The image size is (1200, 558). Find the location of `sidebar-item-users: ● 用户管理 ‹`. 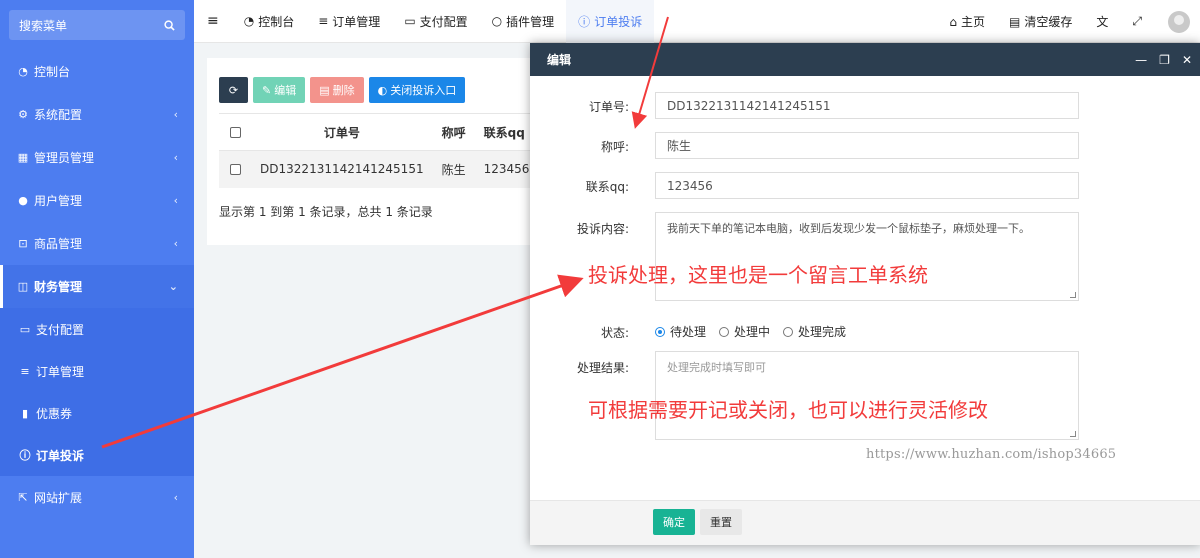

sidebar-item-users: ● 用户管理 ‹ is located at coordinates (97, 200).